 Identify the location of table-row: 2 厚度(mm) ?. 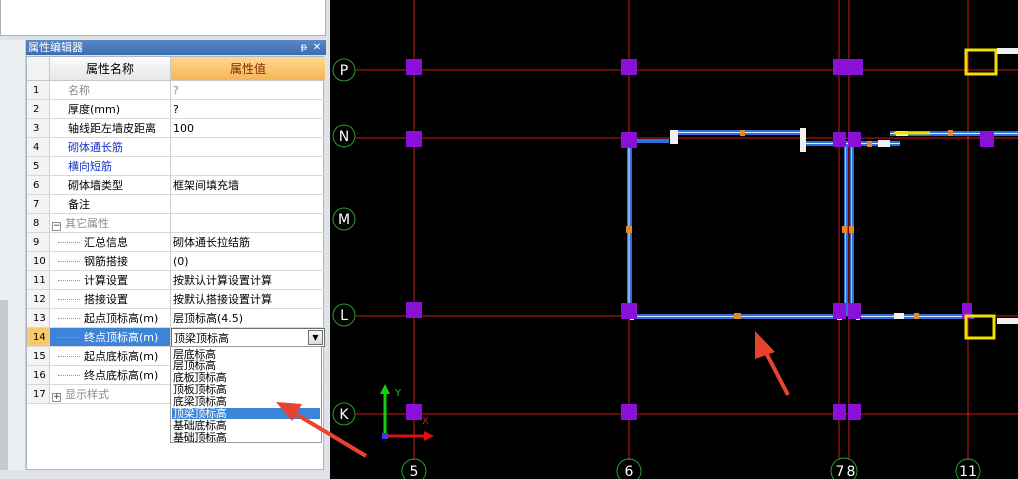
(176, 109).